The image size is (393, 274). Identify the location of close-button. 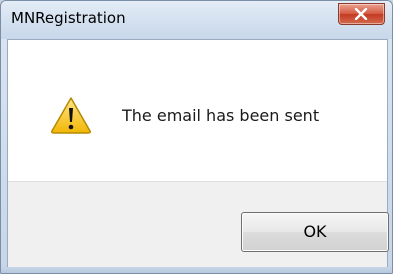
(361, 14).